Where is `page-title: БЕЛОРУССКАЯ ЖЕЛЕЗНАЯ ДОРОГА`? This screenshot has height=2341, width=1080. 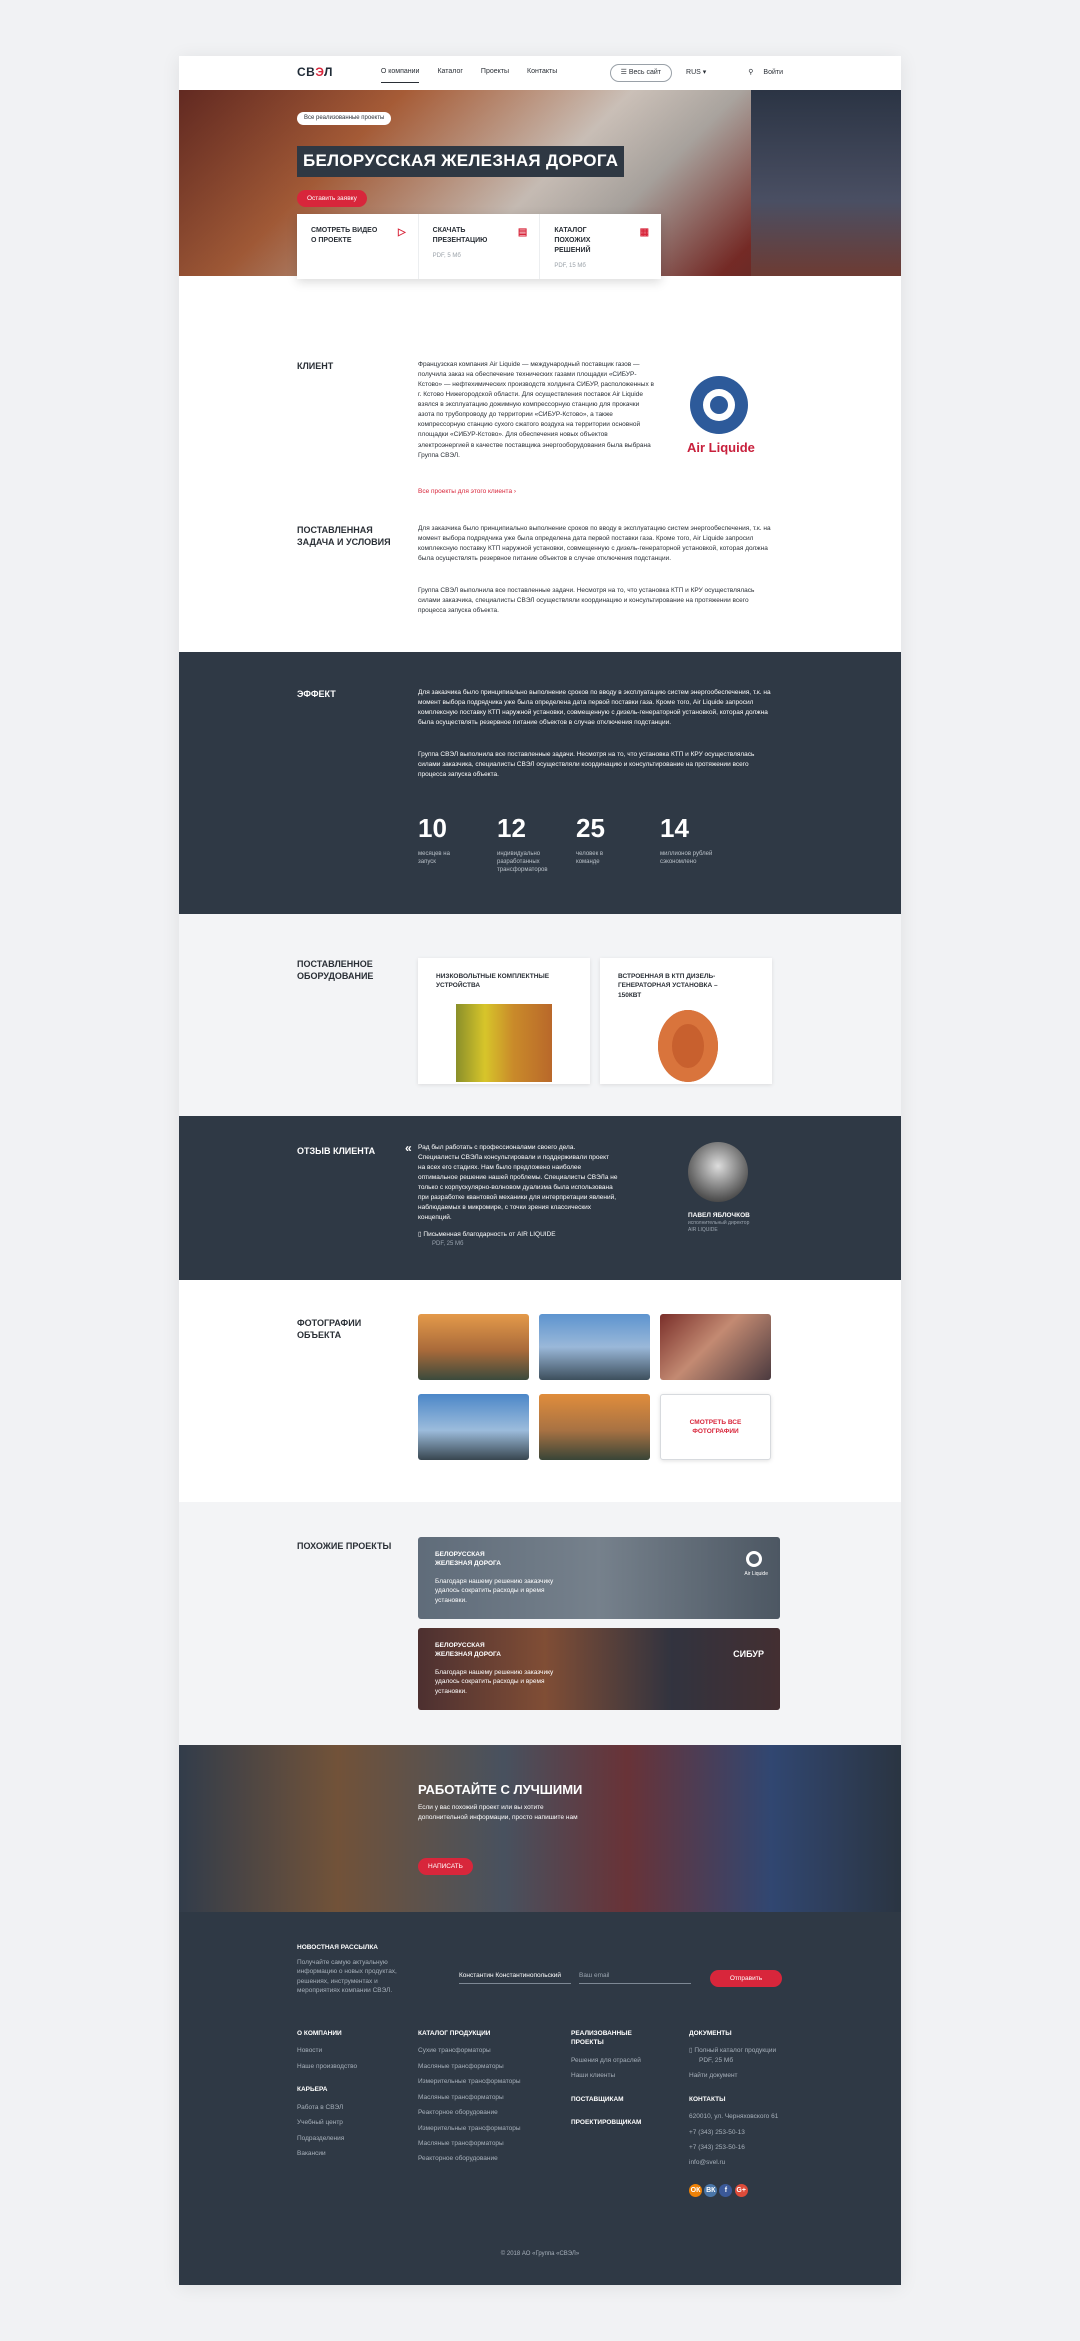
page-title: БЕЛОРУССКАЯ ЖЕЛЕЗНАЯ ДОРОГА is located at coordinates (461, 161).